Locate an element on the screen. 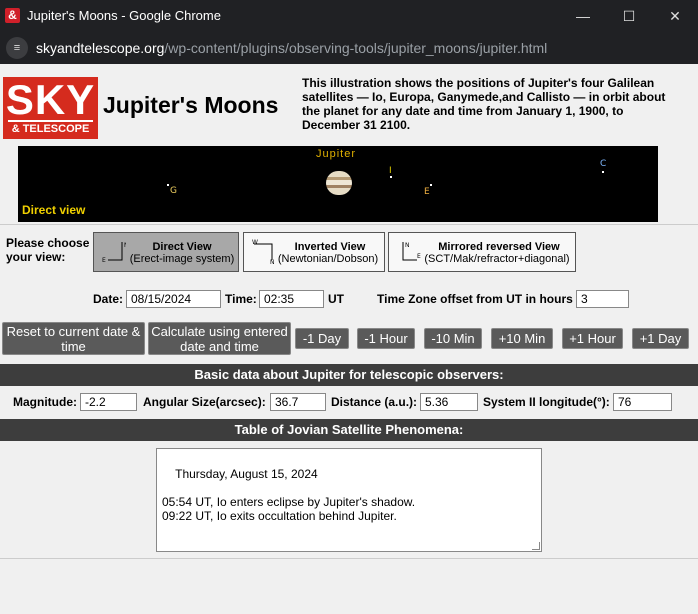  phenomena-heading: Table of Jovian Satellite Phenomena: is located at coordinates (349, 430).